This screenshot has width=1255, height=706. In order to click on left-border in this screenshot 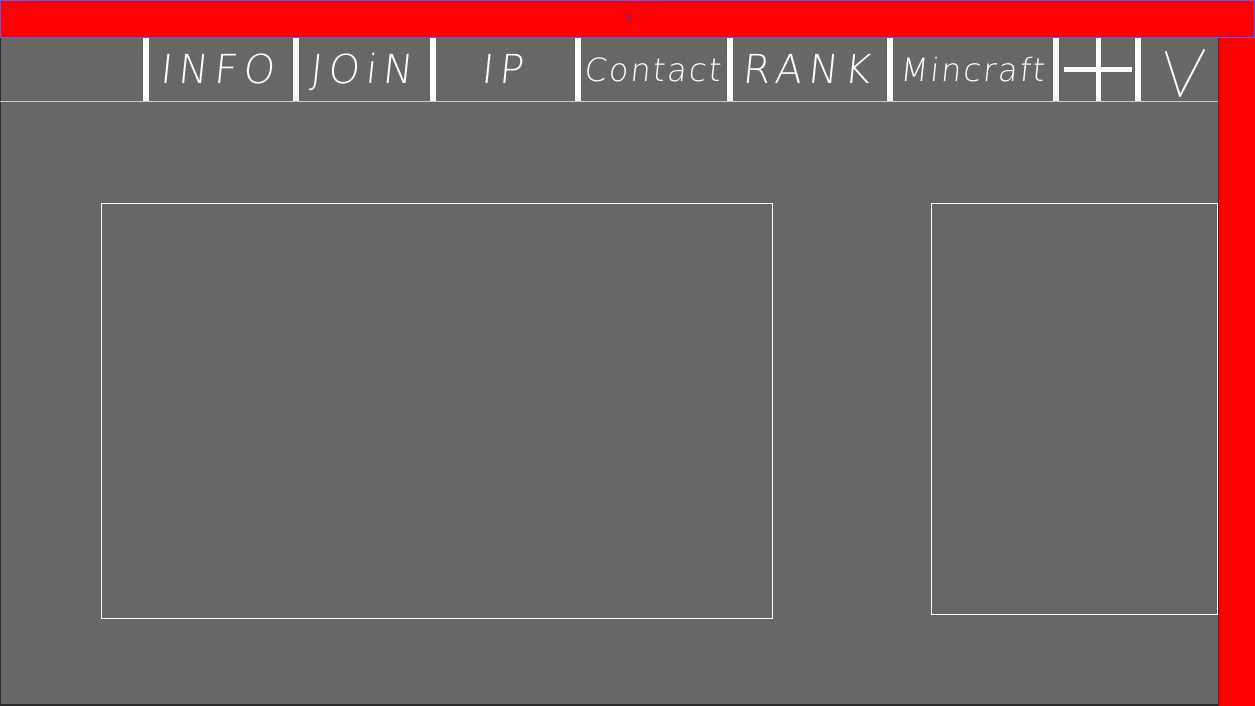, I will do `click(0, 372)`.